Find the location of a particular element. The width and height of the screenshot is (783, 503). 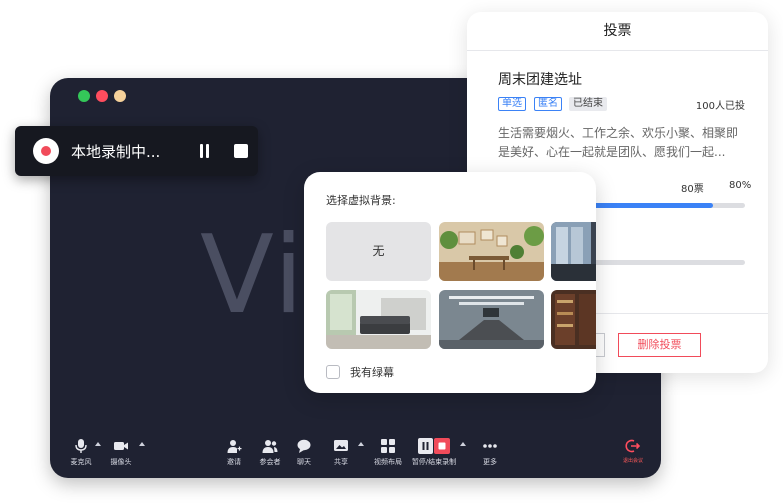

record-control-label: 暂停/结束录制 is located at coordinates (434, 462).